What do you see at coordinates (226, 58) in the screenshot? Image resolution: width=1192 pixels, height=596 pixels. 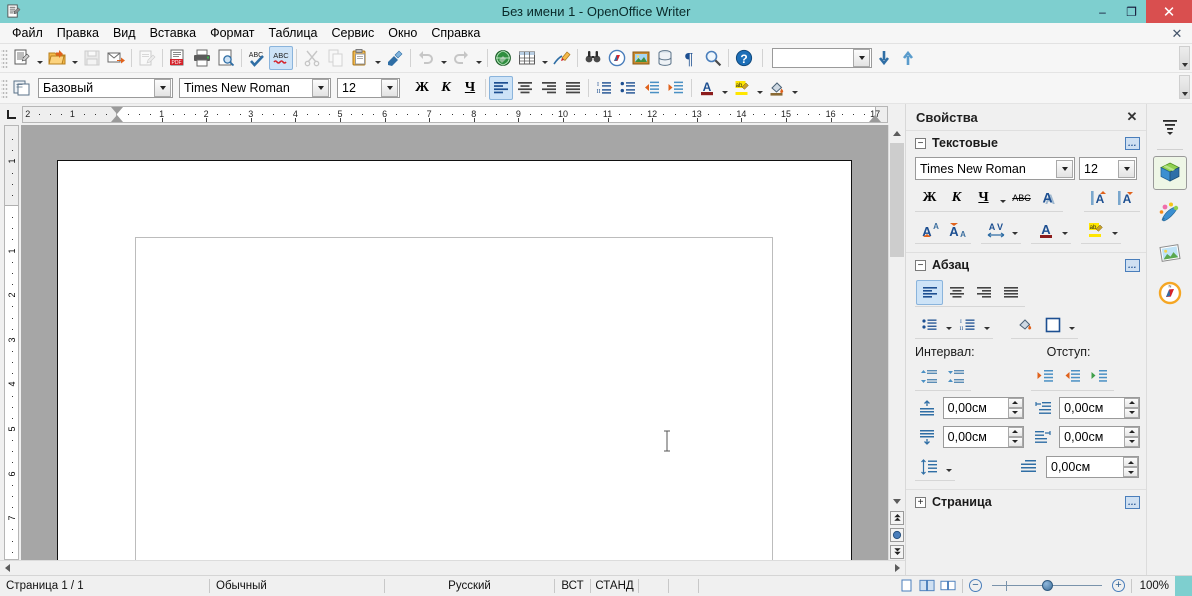 I see `print-preview-button` at bounding box center [226, 58].